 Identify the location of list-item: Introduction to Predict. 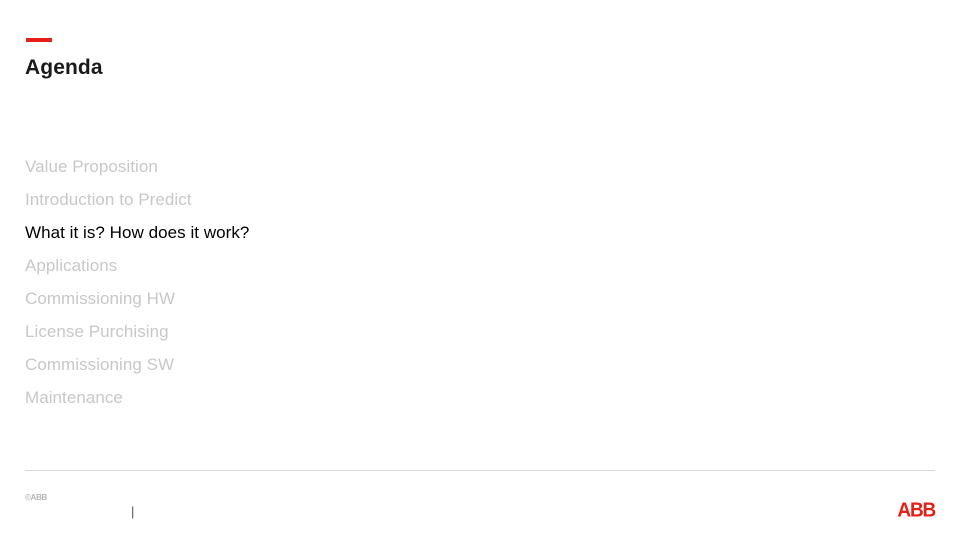
(375, 199).